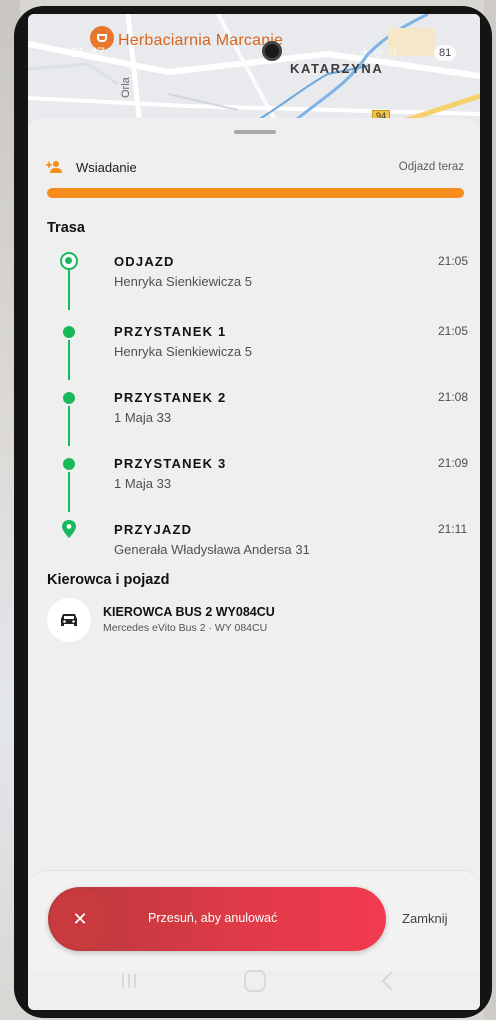 The width and height of the screenshot is (496, 1020). Describe the element at coordinates (66, 228) in the screenshot. I see `route-section-title: Trasa` at that location.